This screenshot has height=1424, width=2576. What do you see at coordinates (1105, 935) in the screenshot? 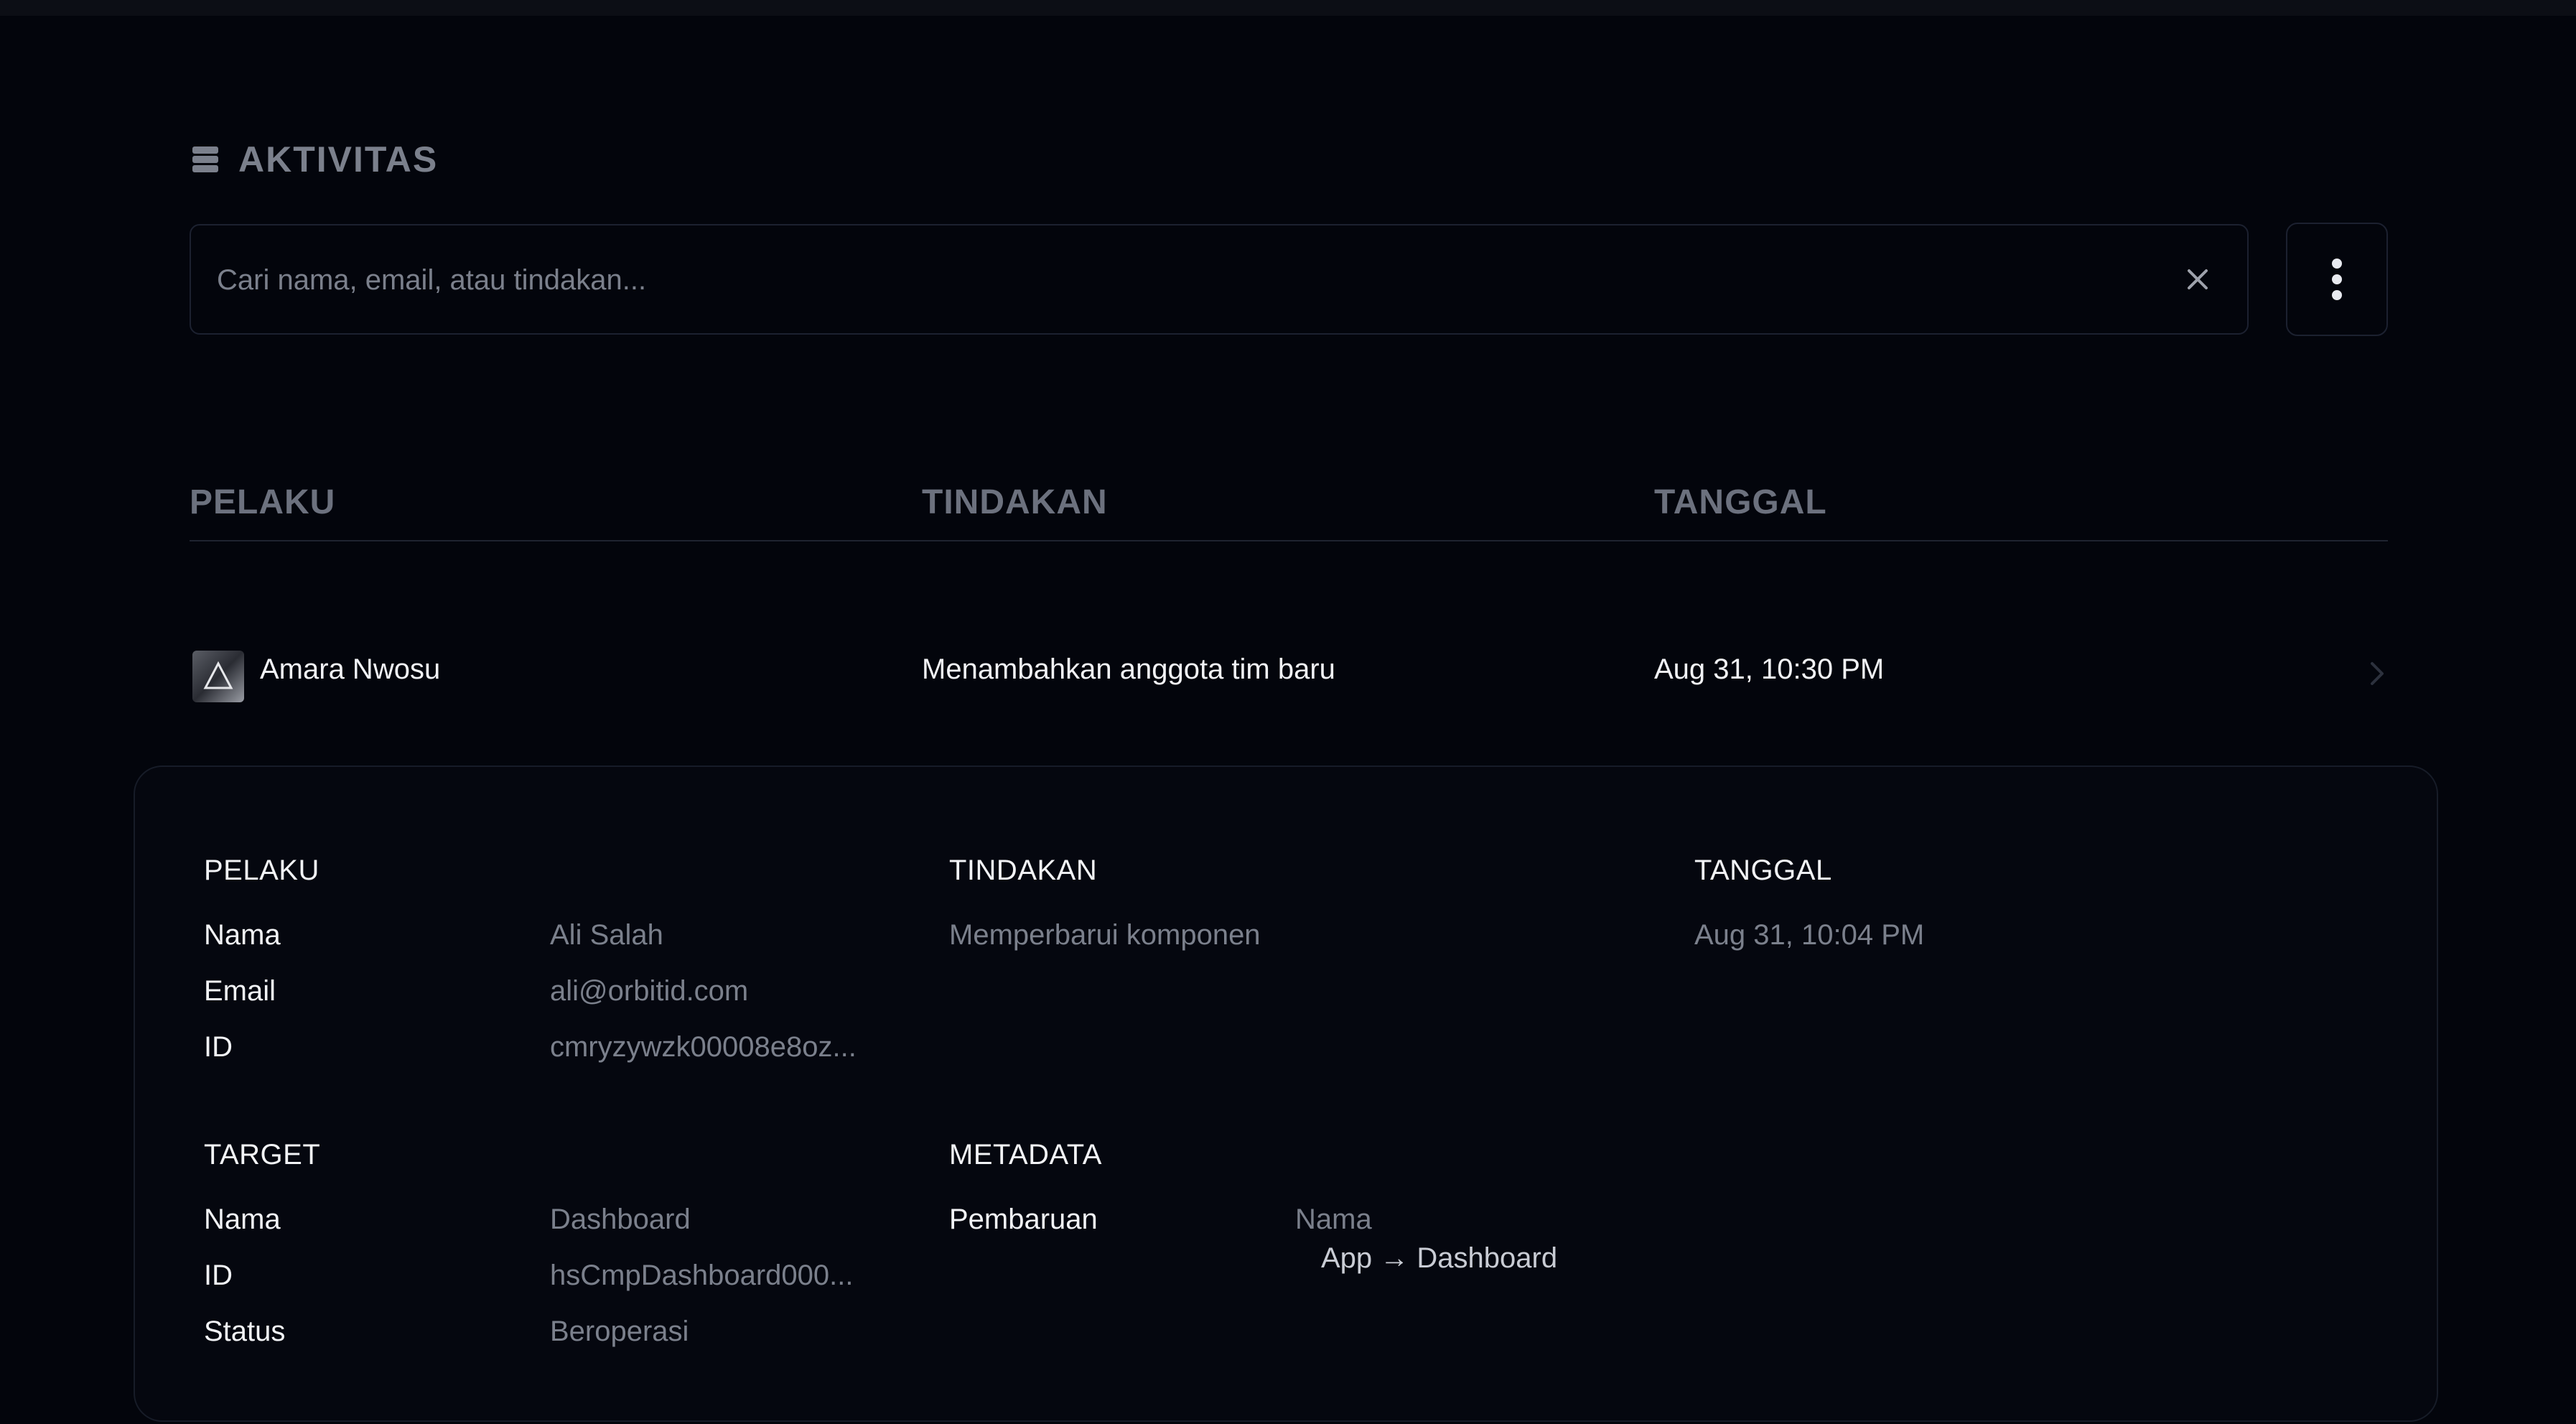
I see `detail-action-value: Memperbarui komponen` at bounding box center [1105, 935].